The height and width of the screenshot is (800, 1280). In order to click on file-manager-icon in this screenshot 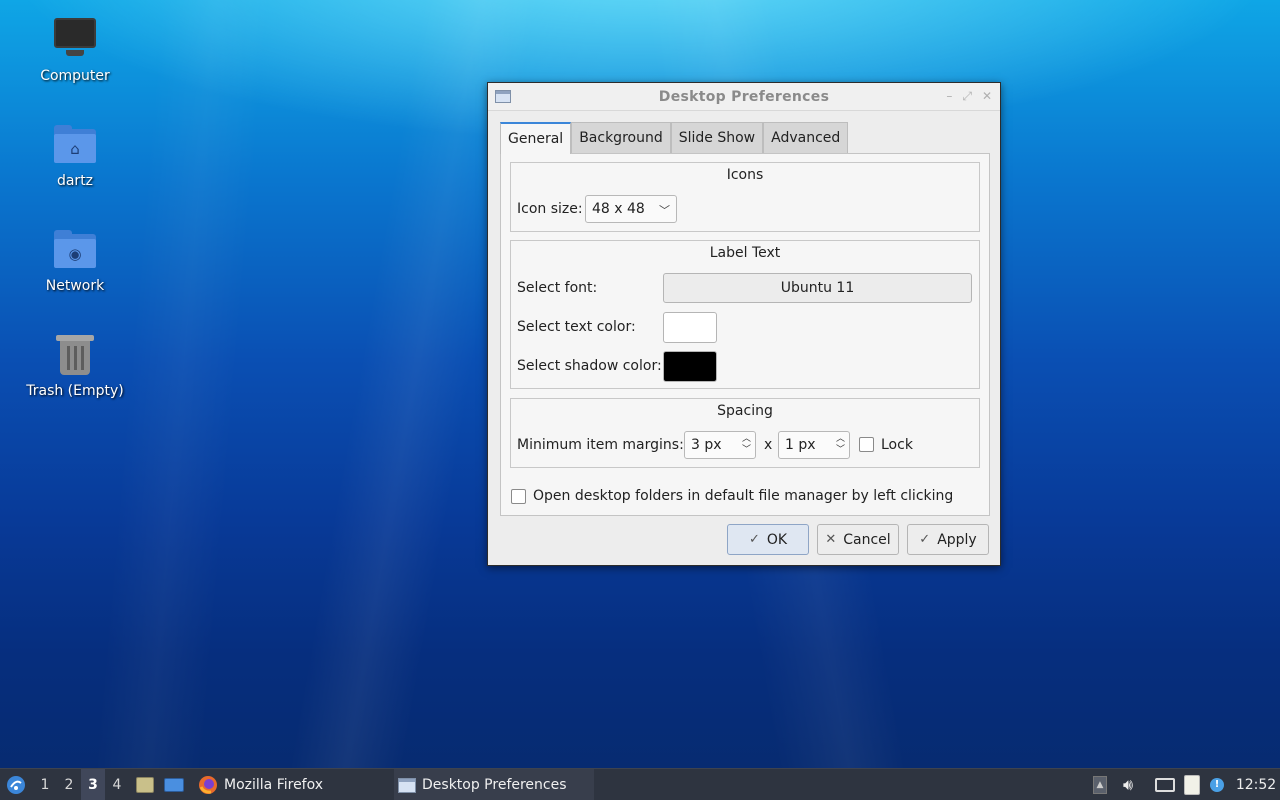, I will do `click(145, 785)`.